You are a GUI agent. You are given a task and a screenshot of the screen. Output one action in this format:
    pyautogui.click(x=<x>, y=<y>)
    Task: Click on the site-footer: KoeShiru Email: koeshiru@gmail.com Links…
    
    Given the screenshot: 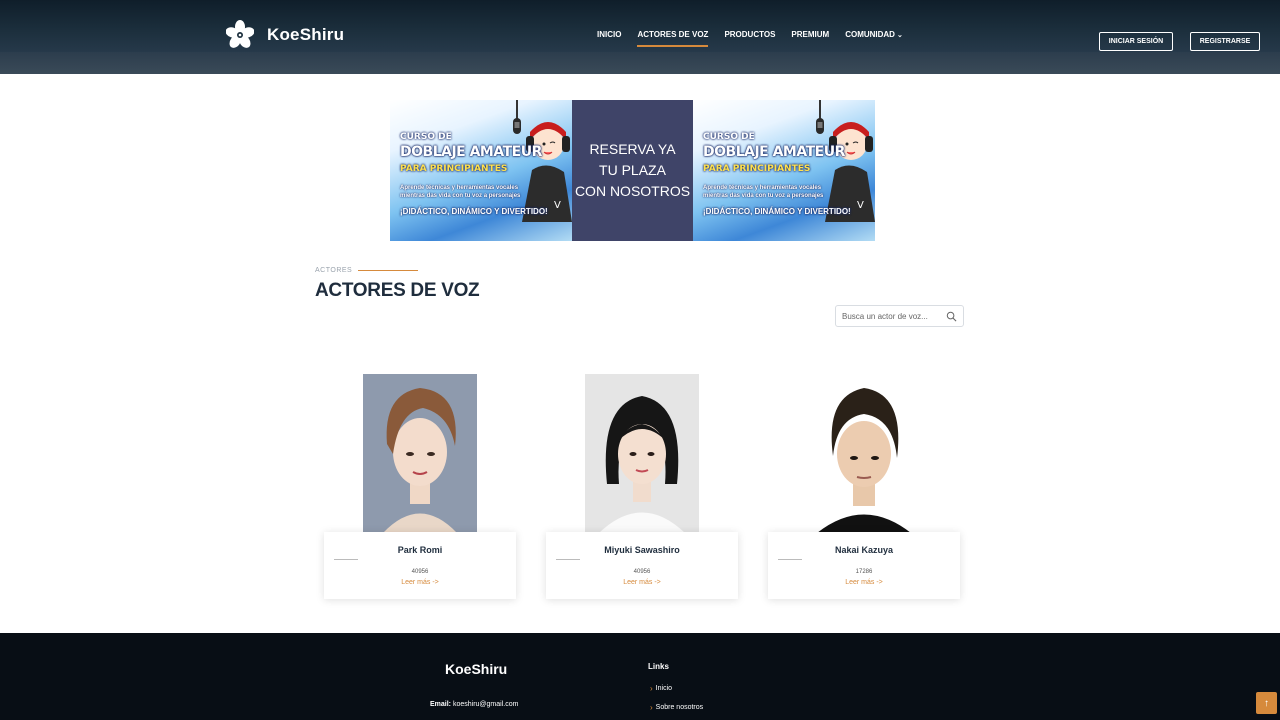 What is the action you would take?
    pyautogui.click(x=640, y=676)
    